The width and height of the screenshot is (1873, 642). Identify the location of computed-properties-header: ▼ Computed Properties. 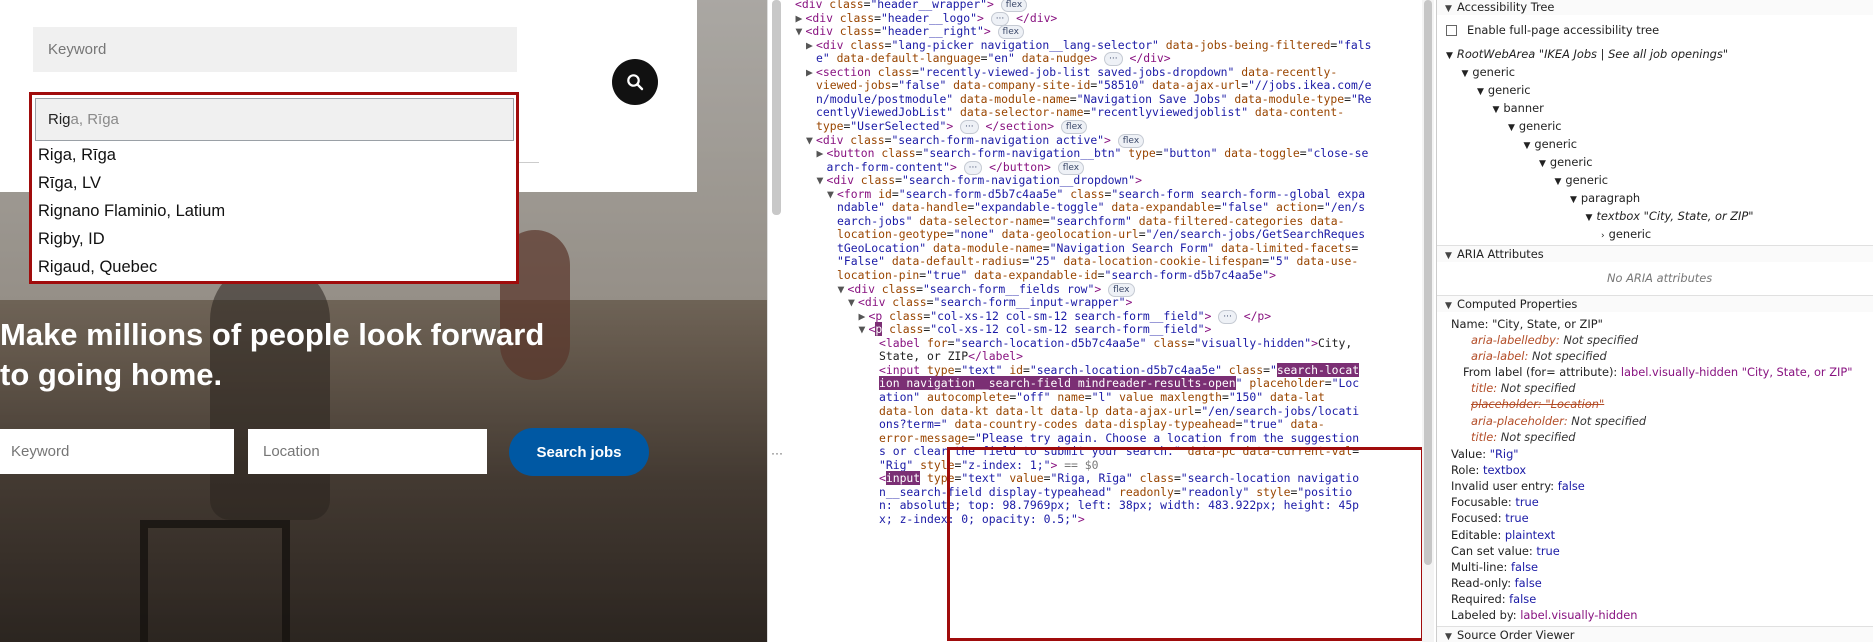
(1655, 303).